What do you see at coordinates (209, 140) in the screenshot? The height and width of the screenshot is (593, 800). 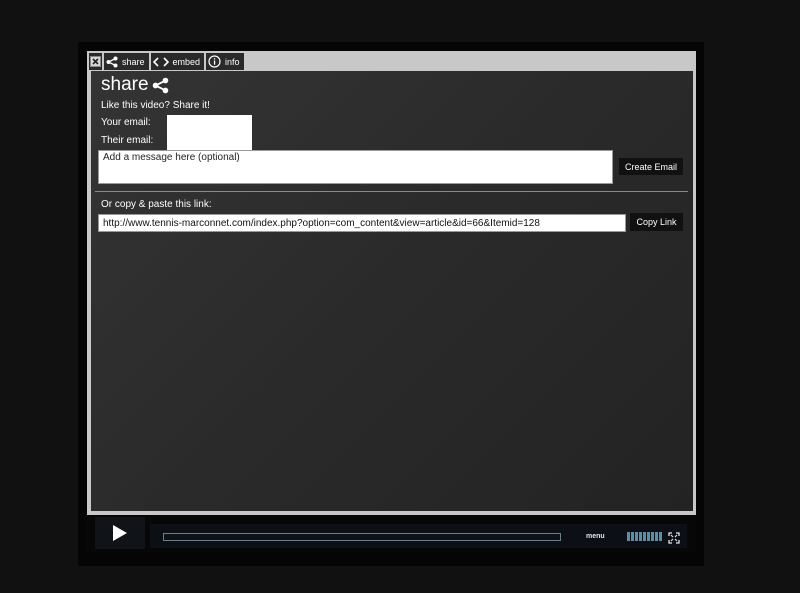 I see `their-email-field` at bounding box center [209, 140].